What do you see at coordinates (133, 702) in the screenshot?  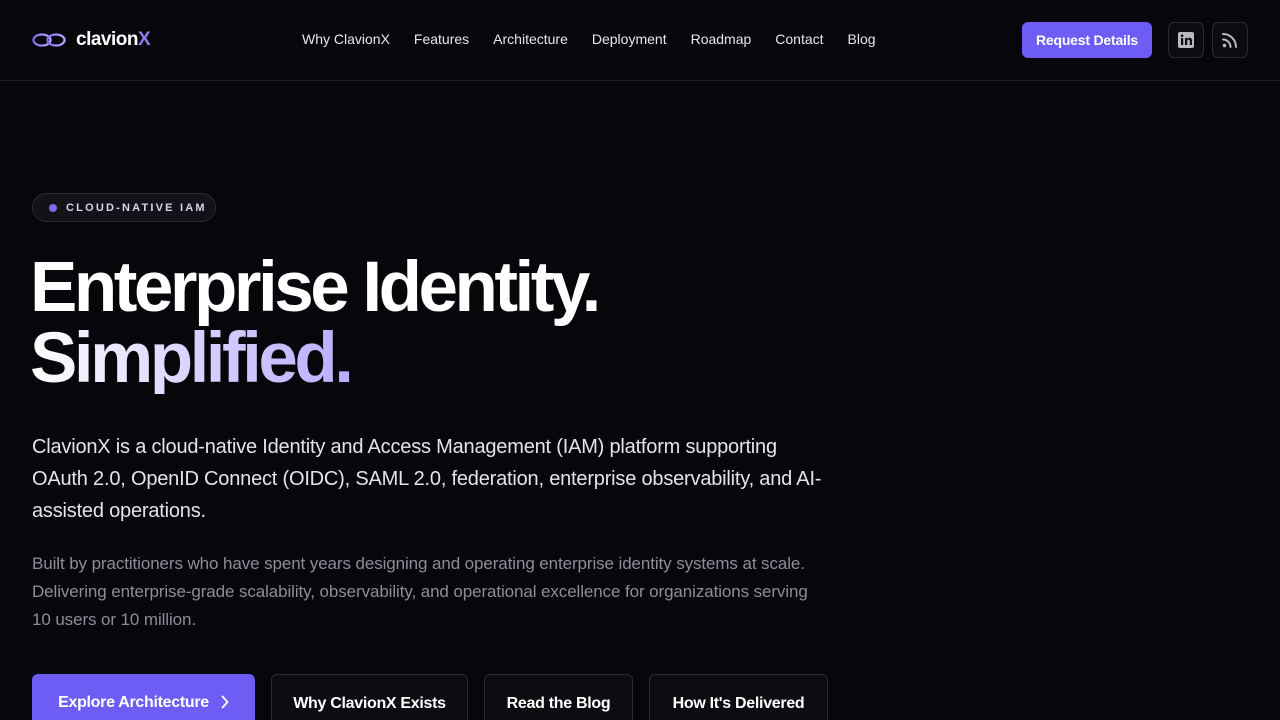 I see `explore-architecture-label: Explore Architecture` at bounding box center [133, 702].